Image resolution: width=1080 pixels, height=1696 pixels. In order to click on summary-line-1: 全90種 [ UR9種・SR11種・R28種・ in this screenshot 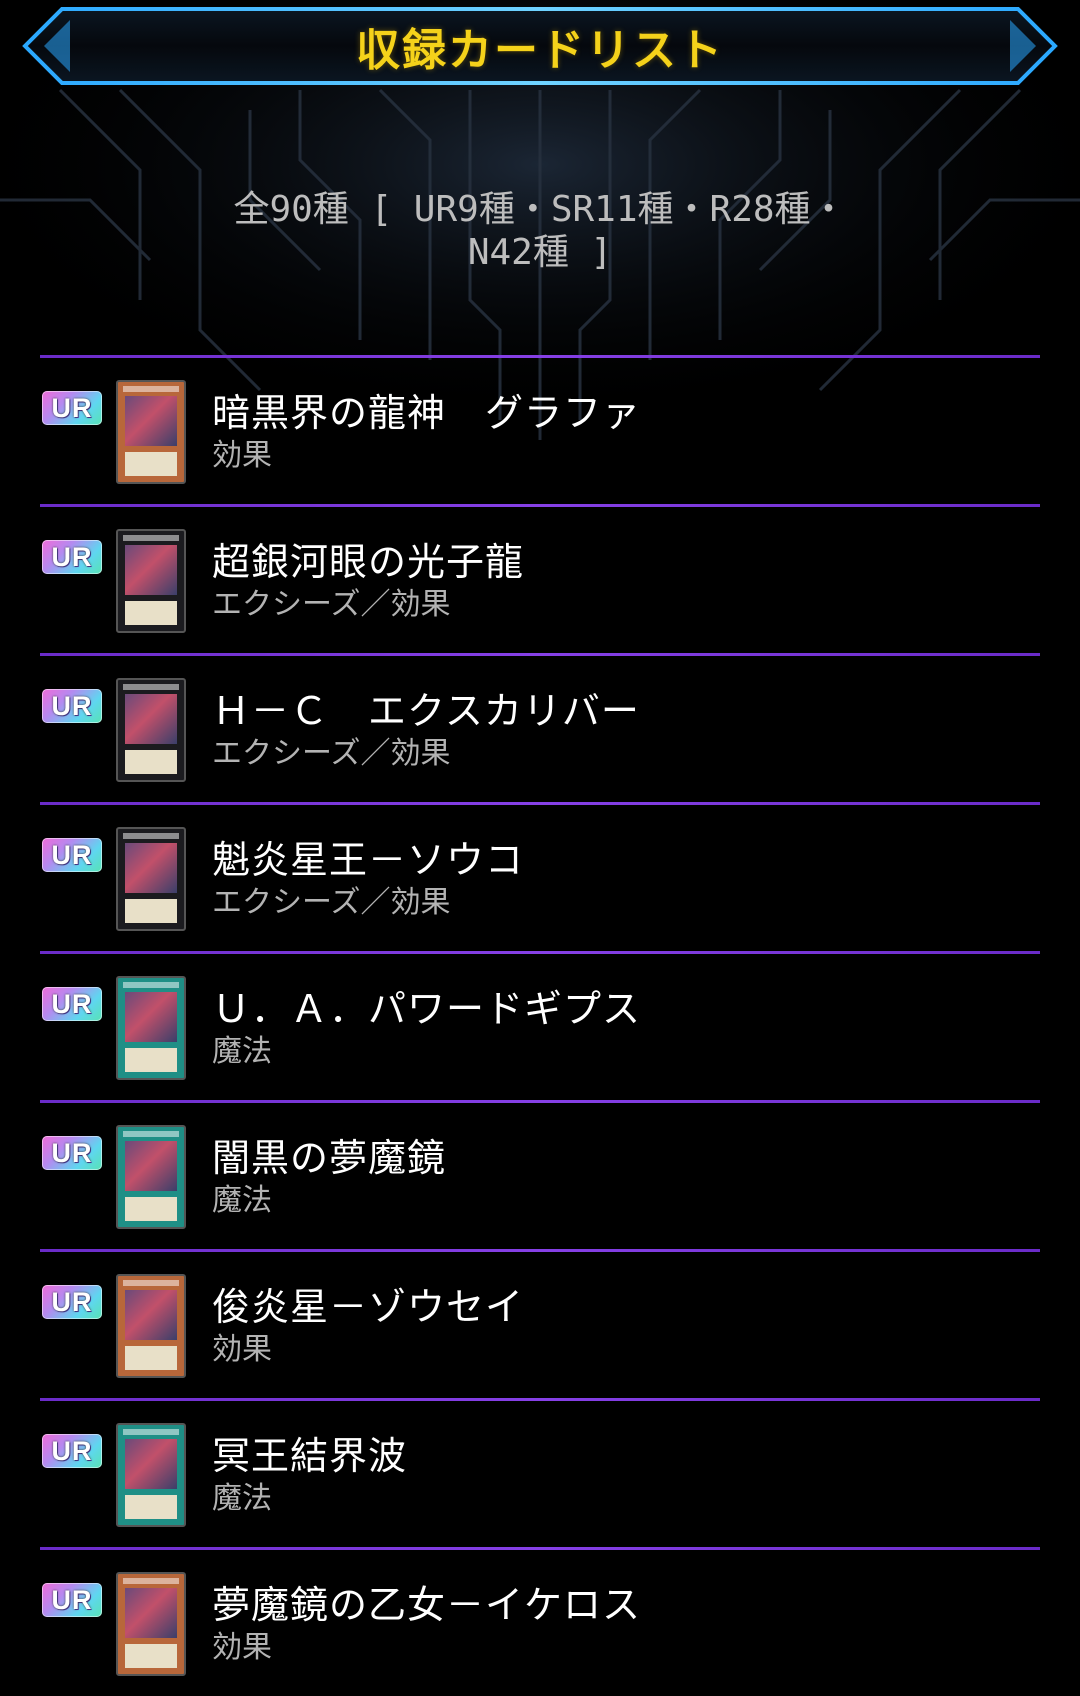, I will do `click(540, 209)`.